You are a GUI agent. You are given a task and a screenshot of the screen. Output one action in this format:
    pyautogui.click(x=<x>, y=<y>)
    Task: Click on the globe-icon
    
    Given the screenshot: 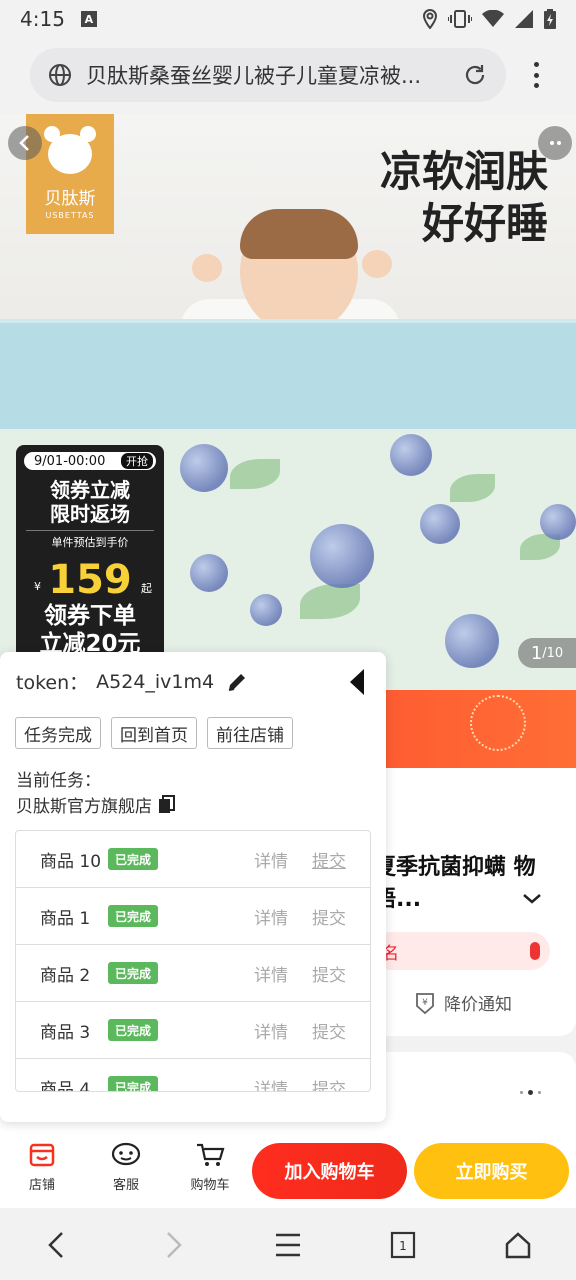 What is the action you would take?
    pyautogui.click(x=60, y=75)
    